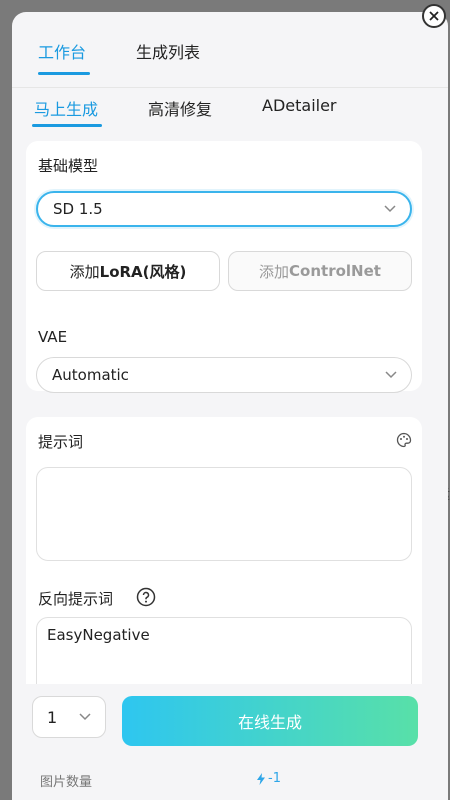  What do you see at coordinates (68, 166) in the screenshot?
I see `base-model-label: 基础模型` at bounding box center [68, 166].